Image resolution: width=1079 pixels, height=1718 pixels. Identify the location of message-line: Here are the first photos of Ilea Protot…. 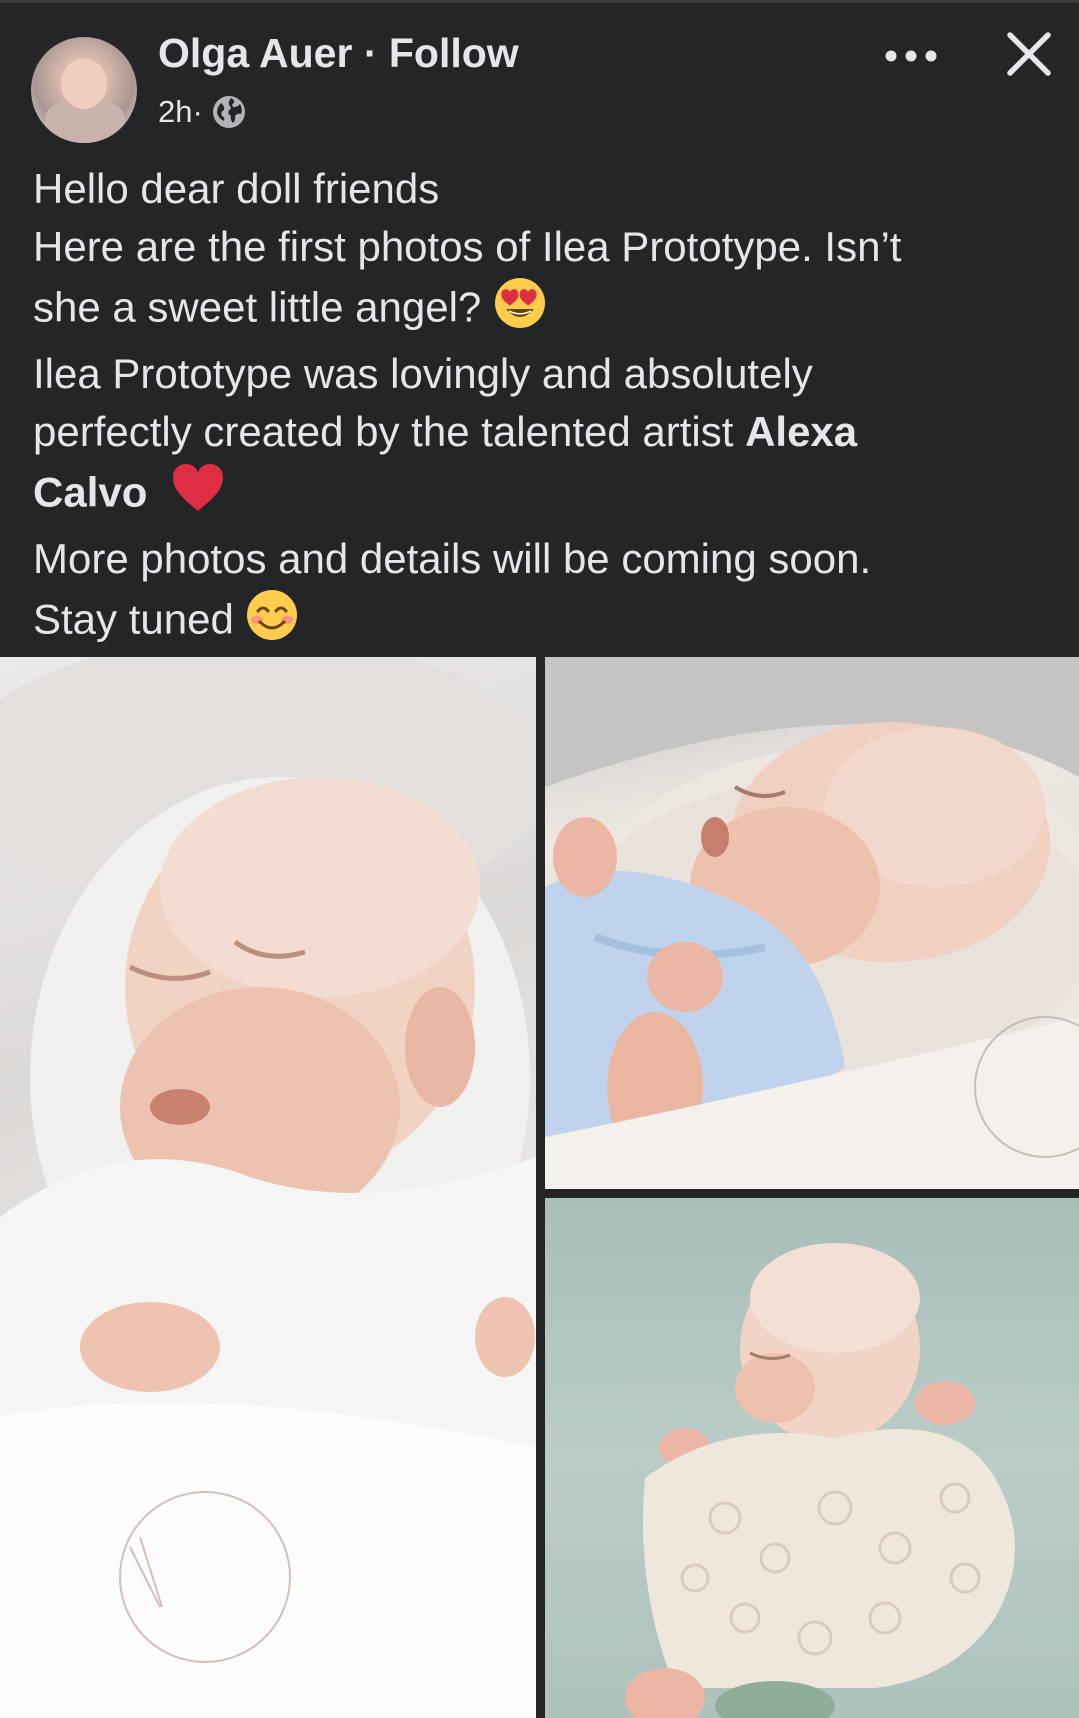
(467, 246).